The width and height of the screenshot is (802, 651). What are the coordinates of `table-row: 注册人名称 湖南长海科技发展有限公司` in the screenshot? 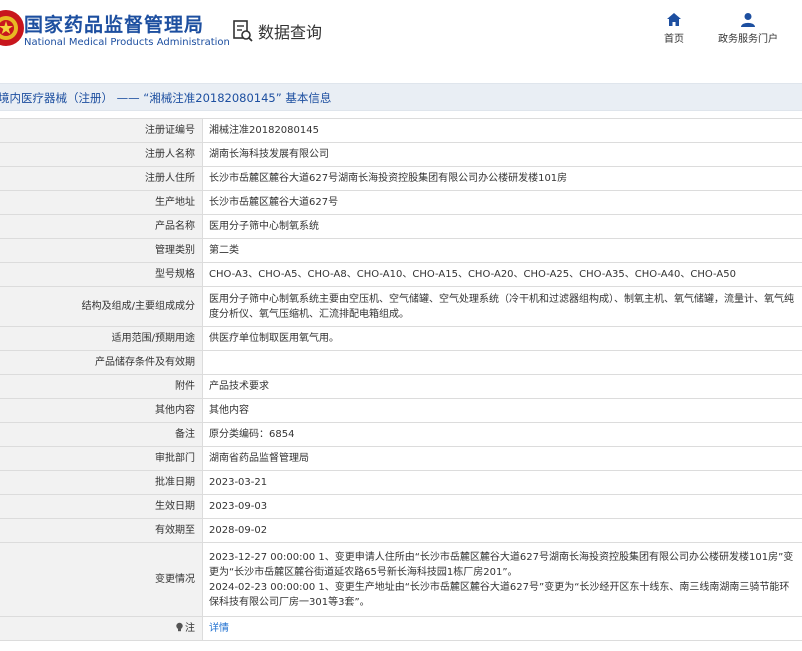 It's located at (401, 154).